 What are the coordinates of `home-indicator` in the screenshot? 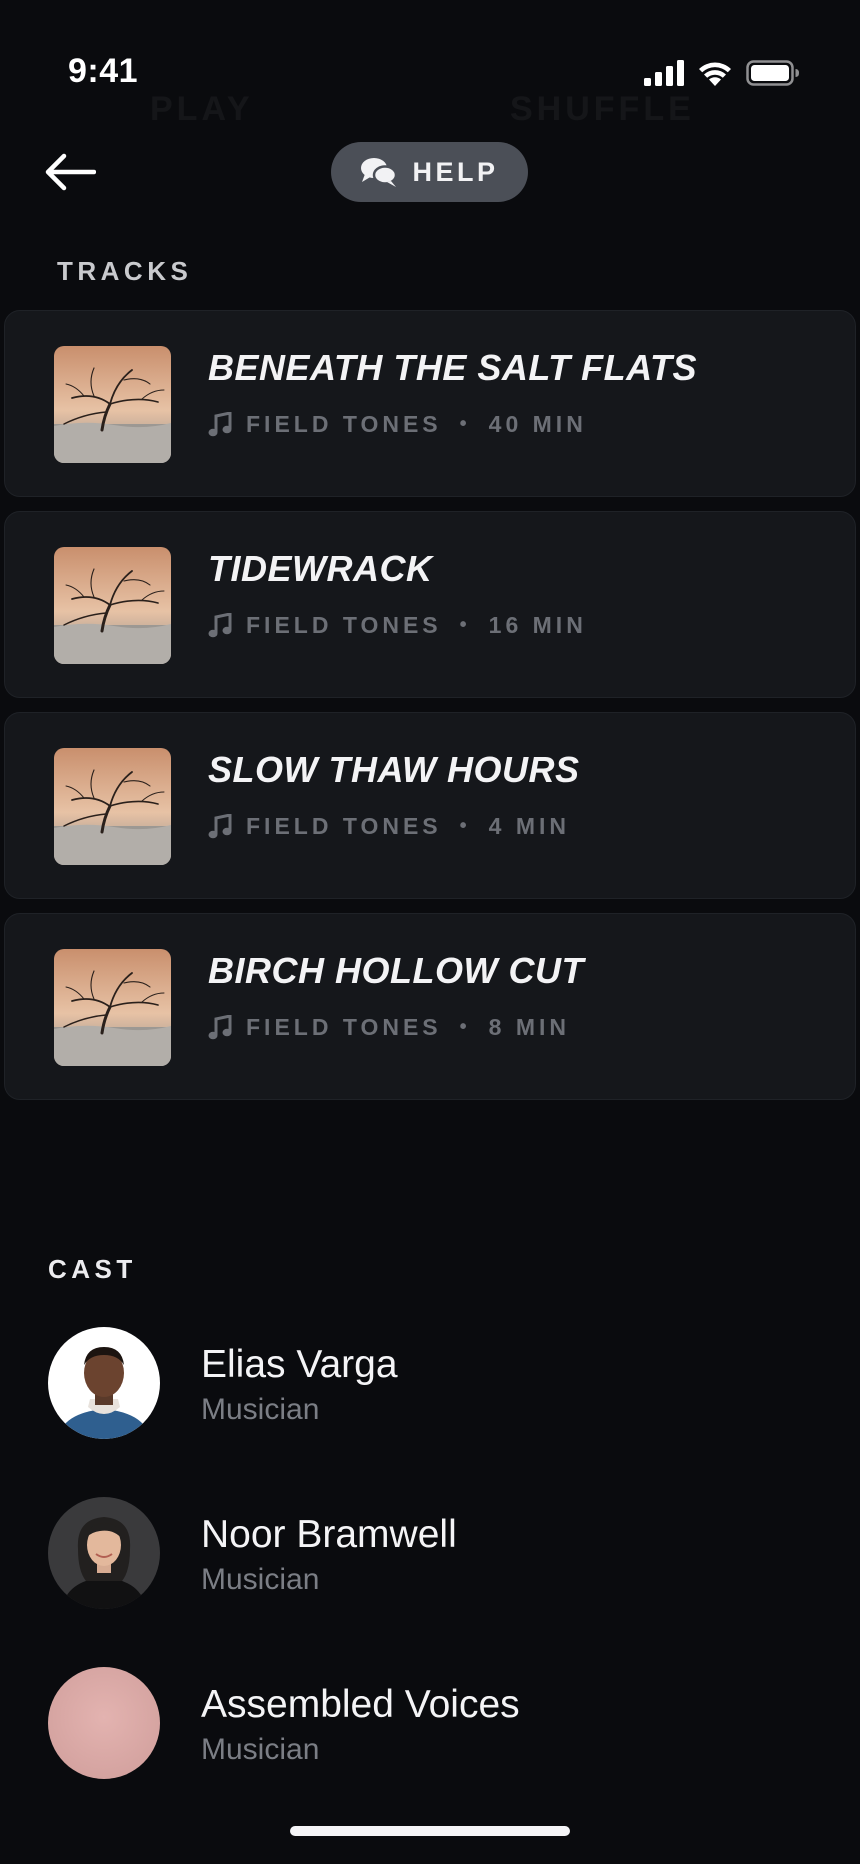 It's located at (430, 1831).